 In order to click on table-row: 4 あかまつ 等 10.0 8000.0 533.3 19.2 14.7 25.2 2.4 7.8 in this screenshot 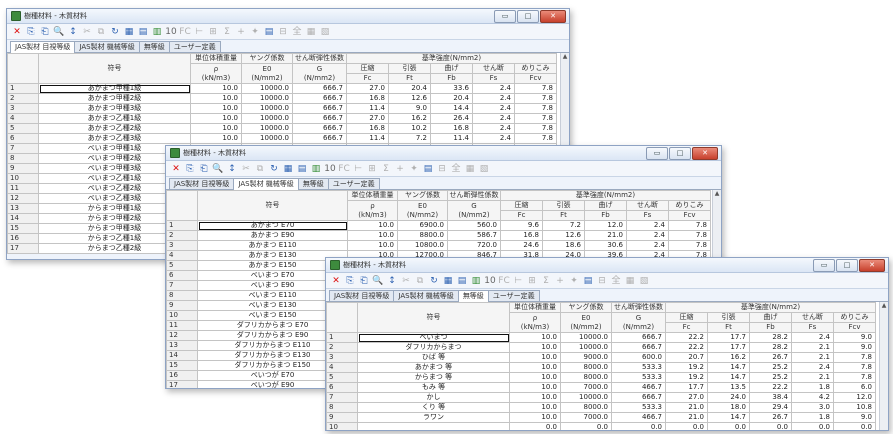, I will do `click(601, 367)`.